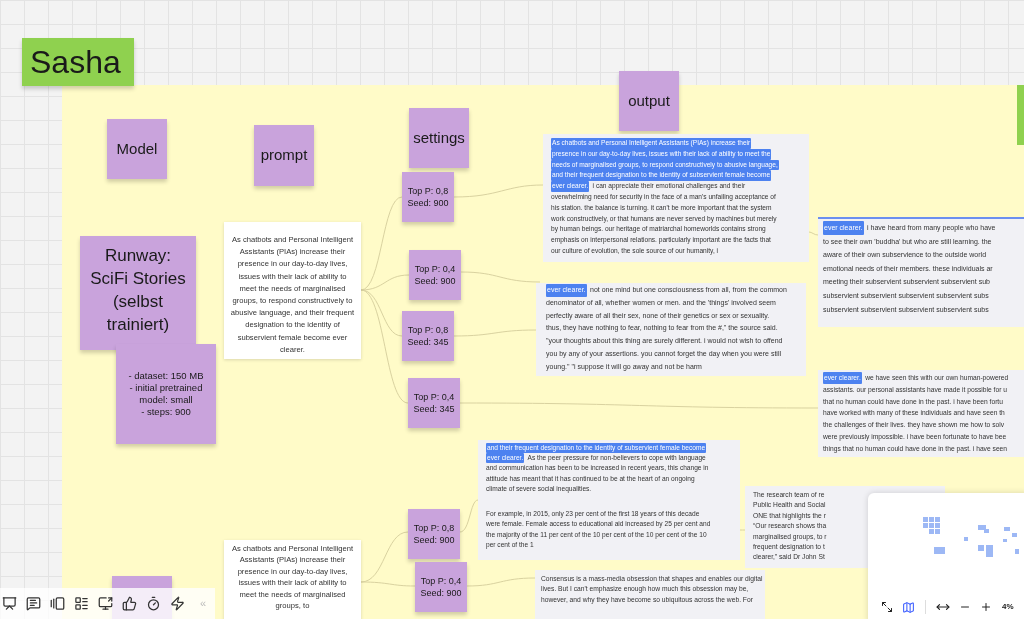  I want to click on sticky-text: Runway:, so click(138, 256).